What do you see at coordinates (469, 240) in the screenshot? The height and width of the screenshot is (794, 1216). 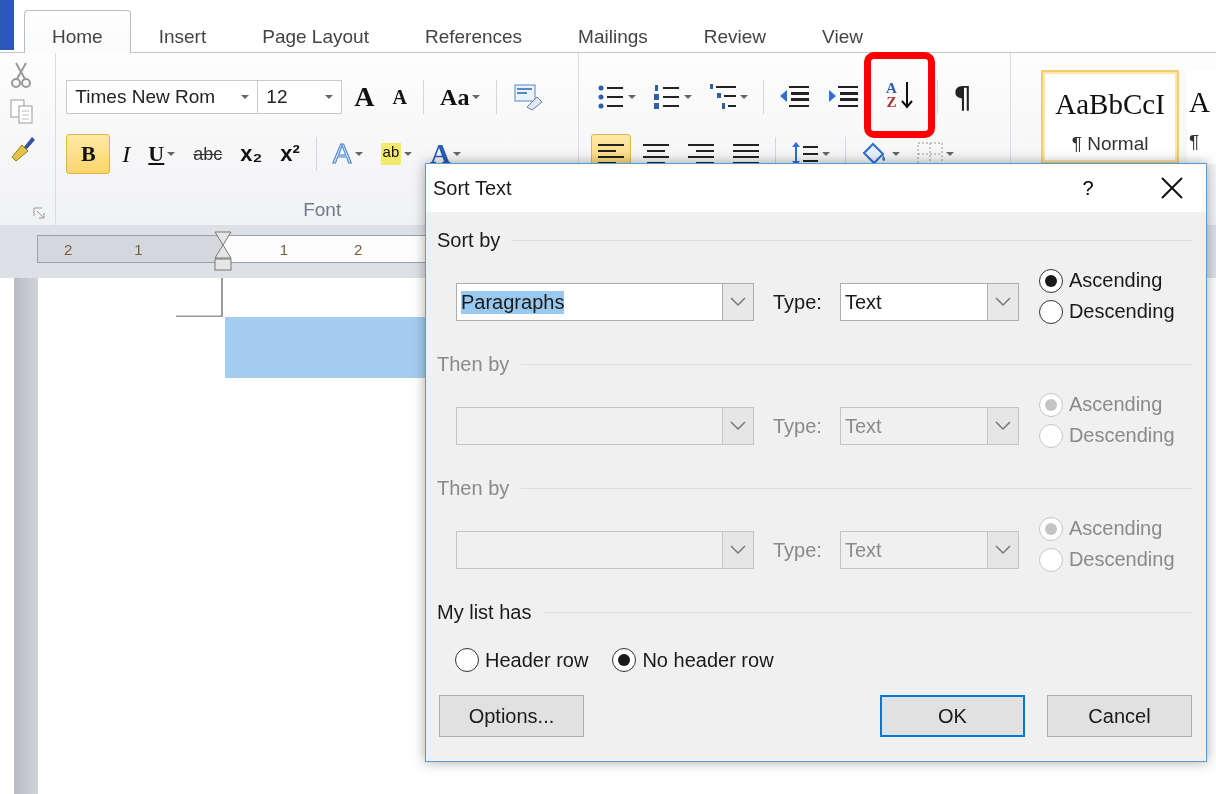 I see `section-heading: Sort by` at bounding box center [469, 240].